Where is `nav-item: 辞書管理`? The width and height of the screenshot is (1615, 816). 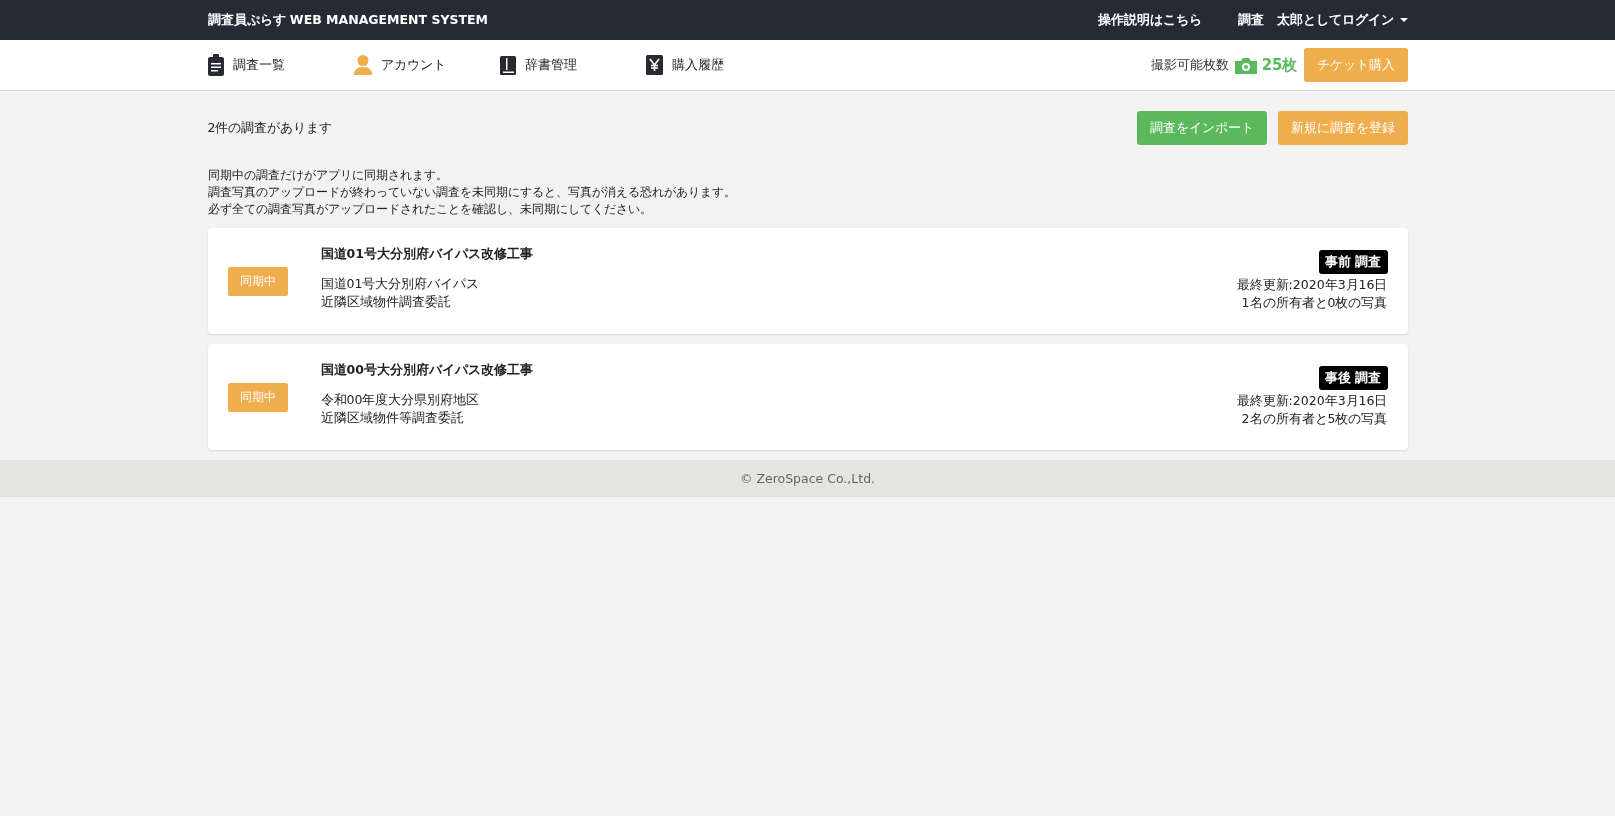 nav-item: 辞書管理 is located at coordinates (572, 65).